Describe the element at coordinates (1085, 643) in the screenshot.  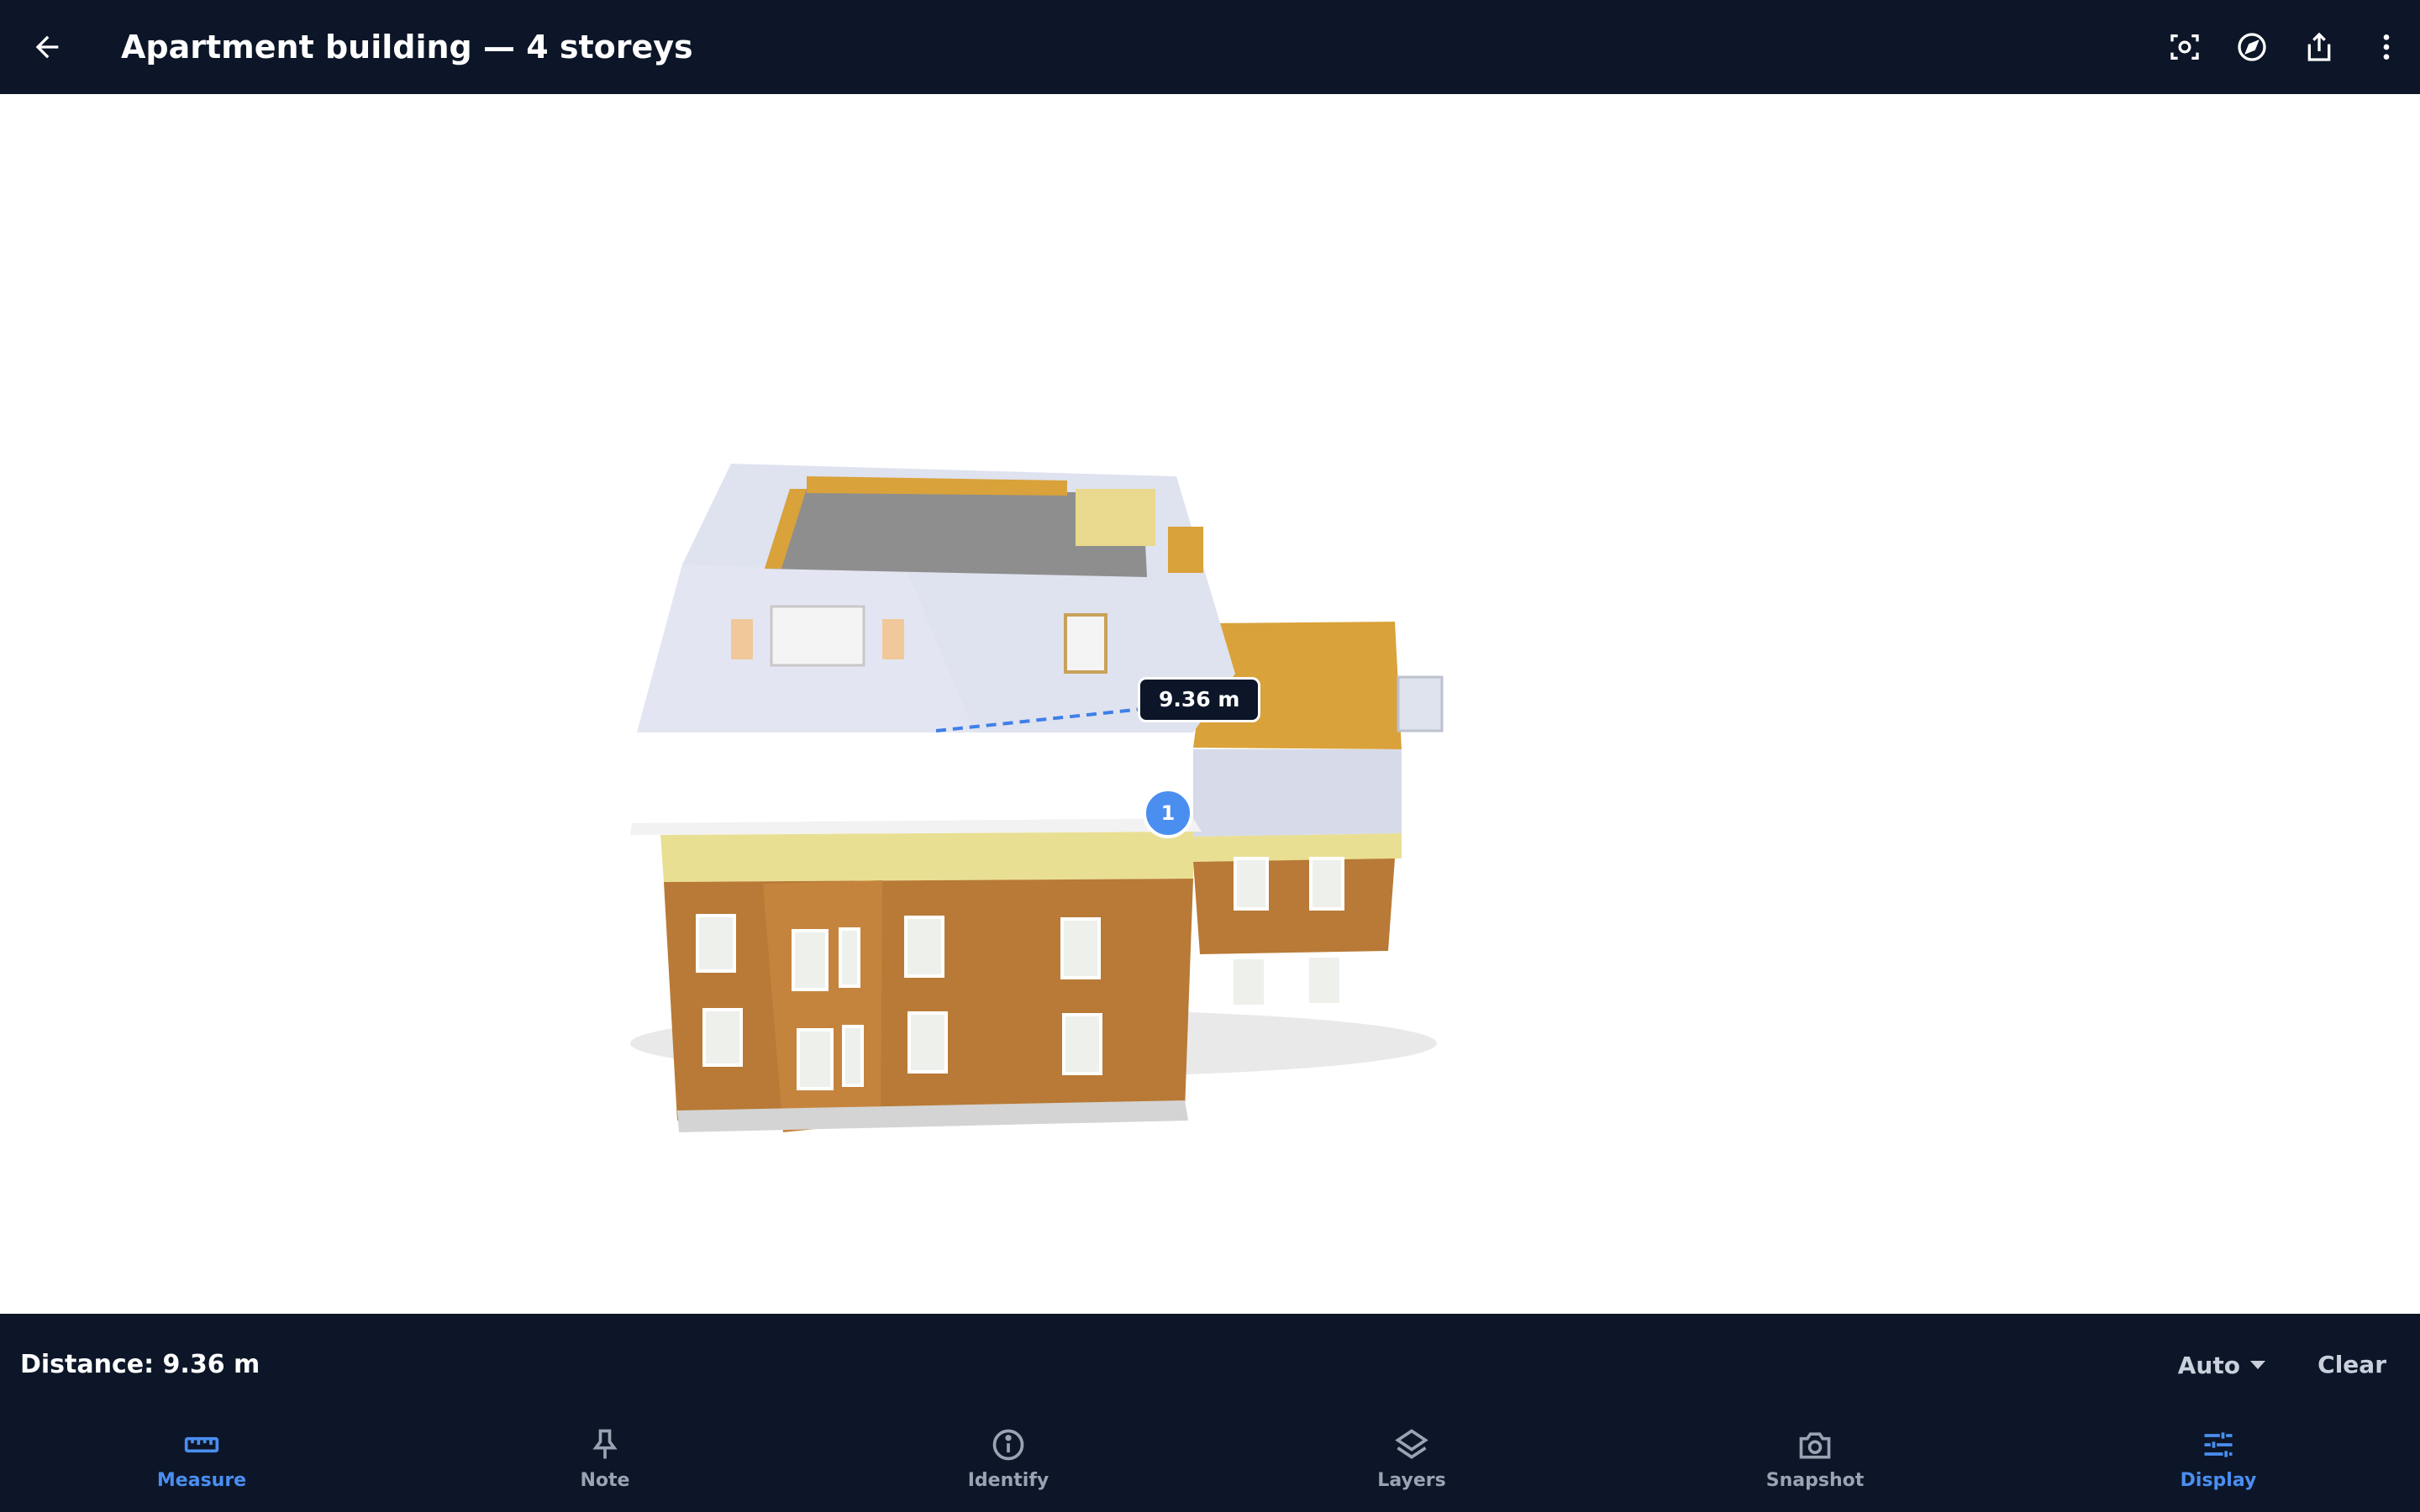
I see `roof-window-right` at that location.